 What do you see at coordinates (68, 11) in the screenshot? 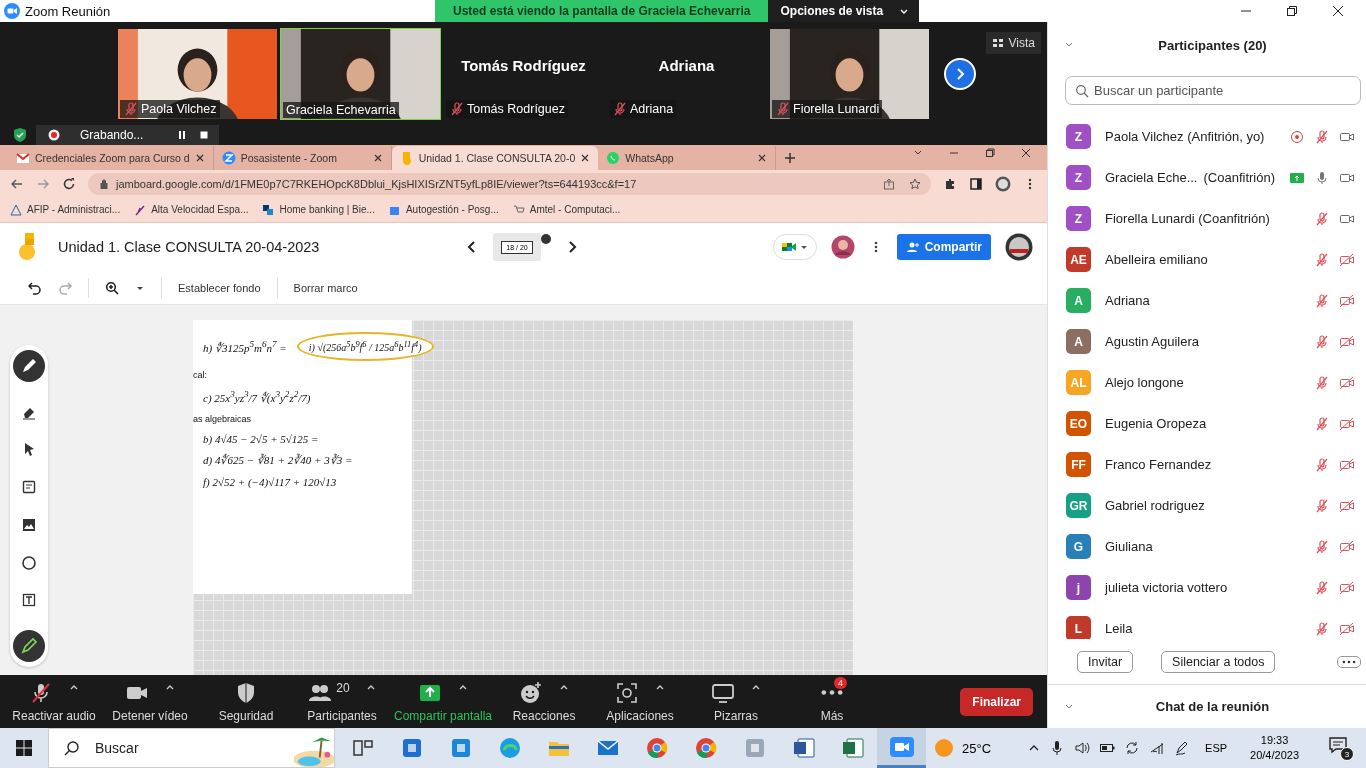
I see `window-title: Zoom Reunión` at bounding box center [68, 11].